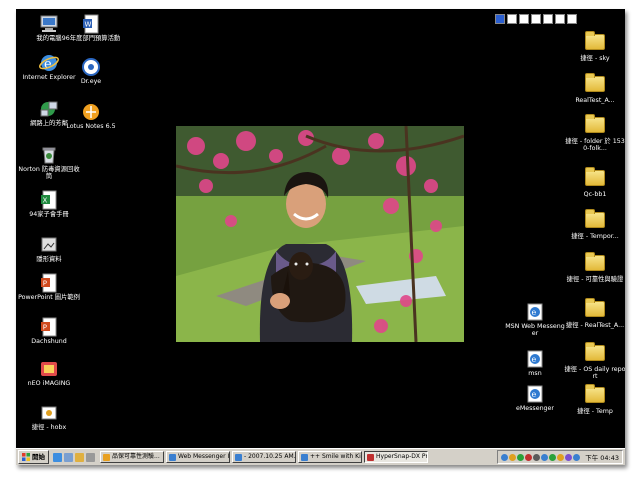 This screenshot has height=478, width=640. I want to click on icon-label: 96年度部門預算活動, so click(91, 38).